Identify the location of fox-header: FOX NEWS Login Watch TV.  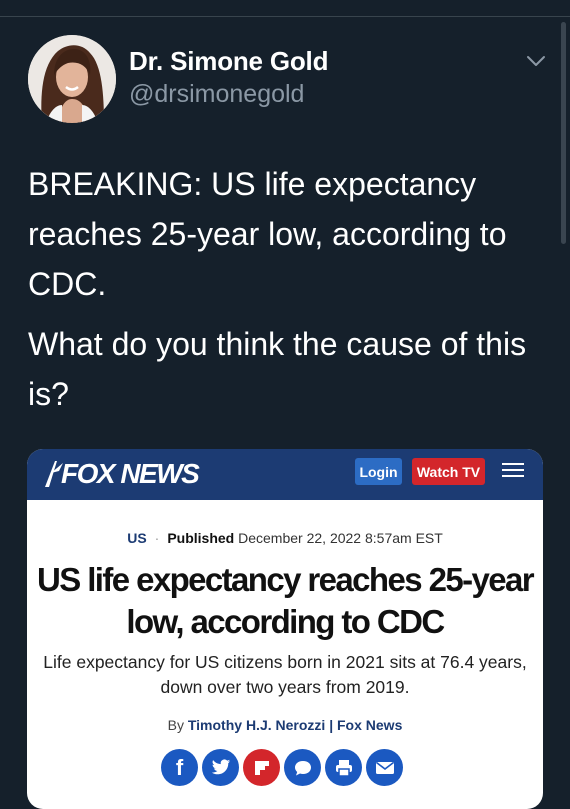
(285, 474).